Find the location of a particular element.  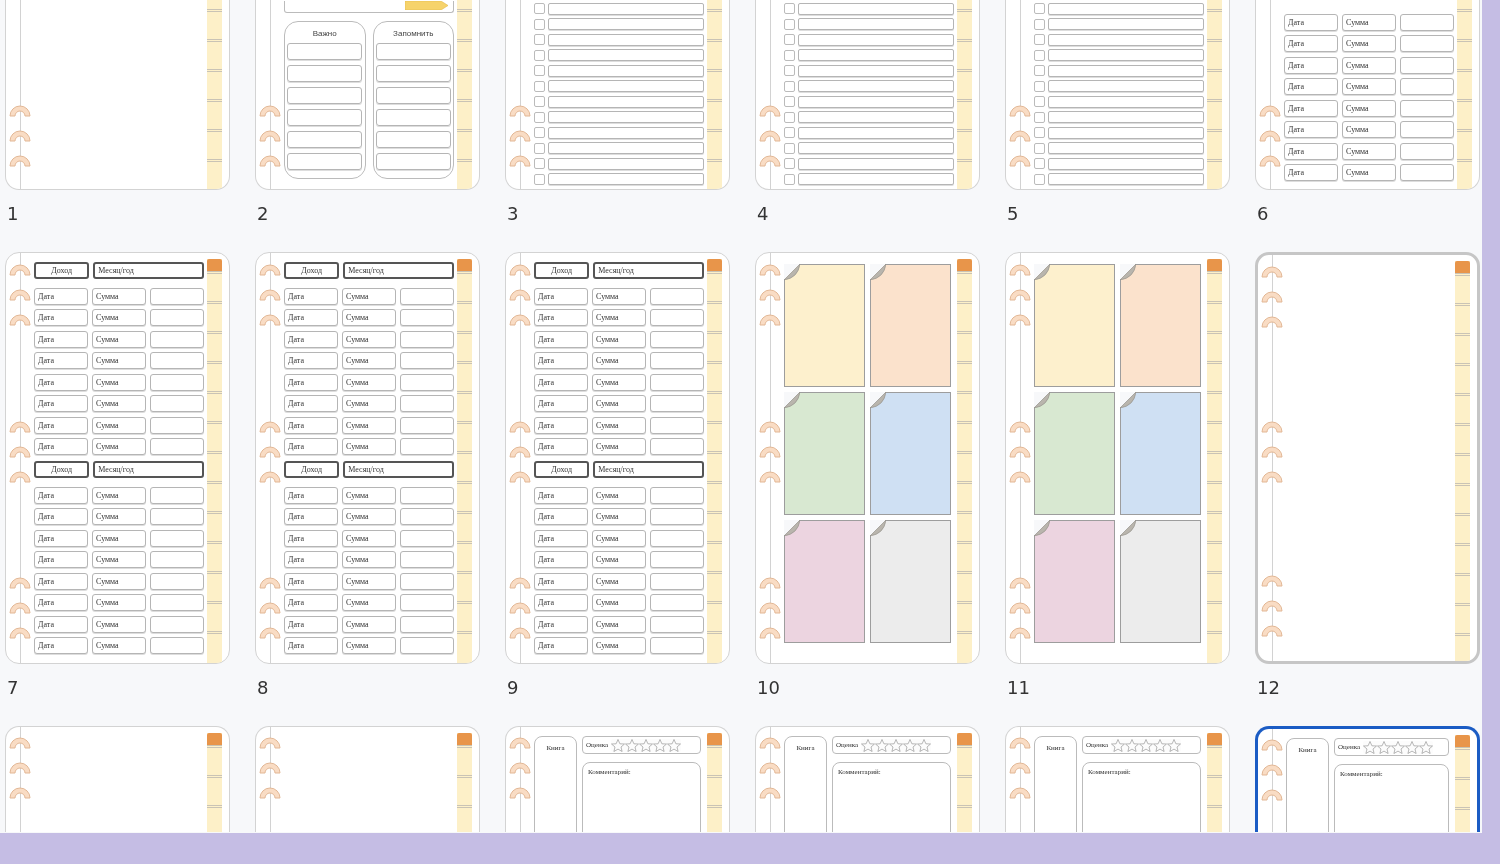

slide-number: 1 is located at coordinates (13, 213).